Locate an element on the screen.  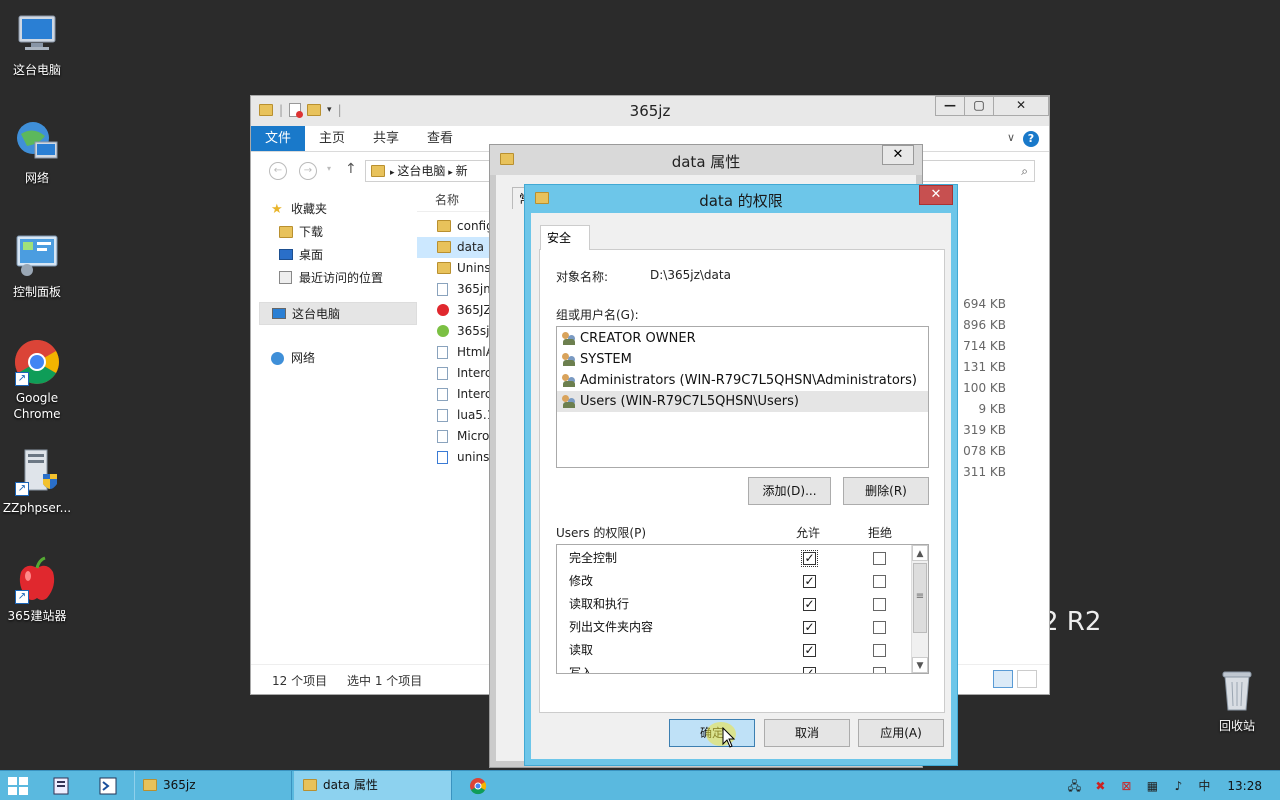
permissions-close-button: ✕ is located at coordinates (936, 195).